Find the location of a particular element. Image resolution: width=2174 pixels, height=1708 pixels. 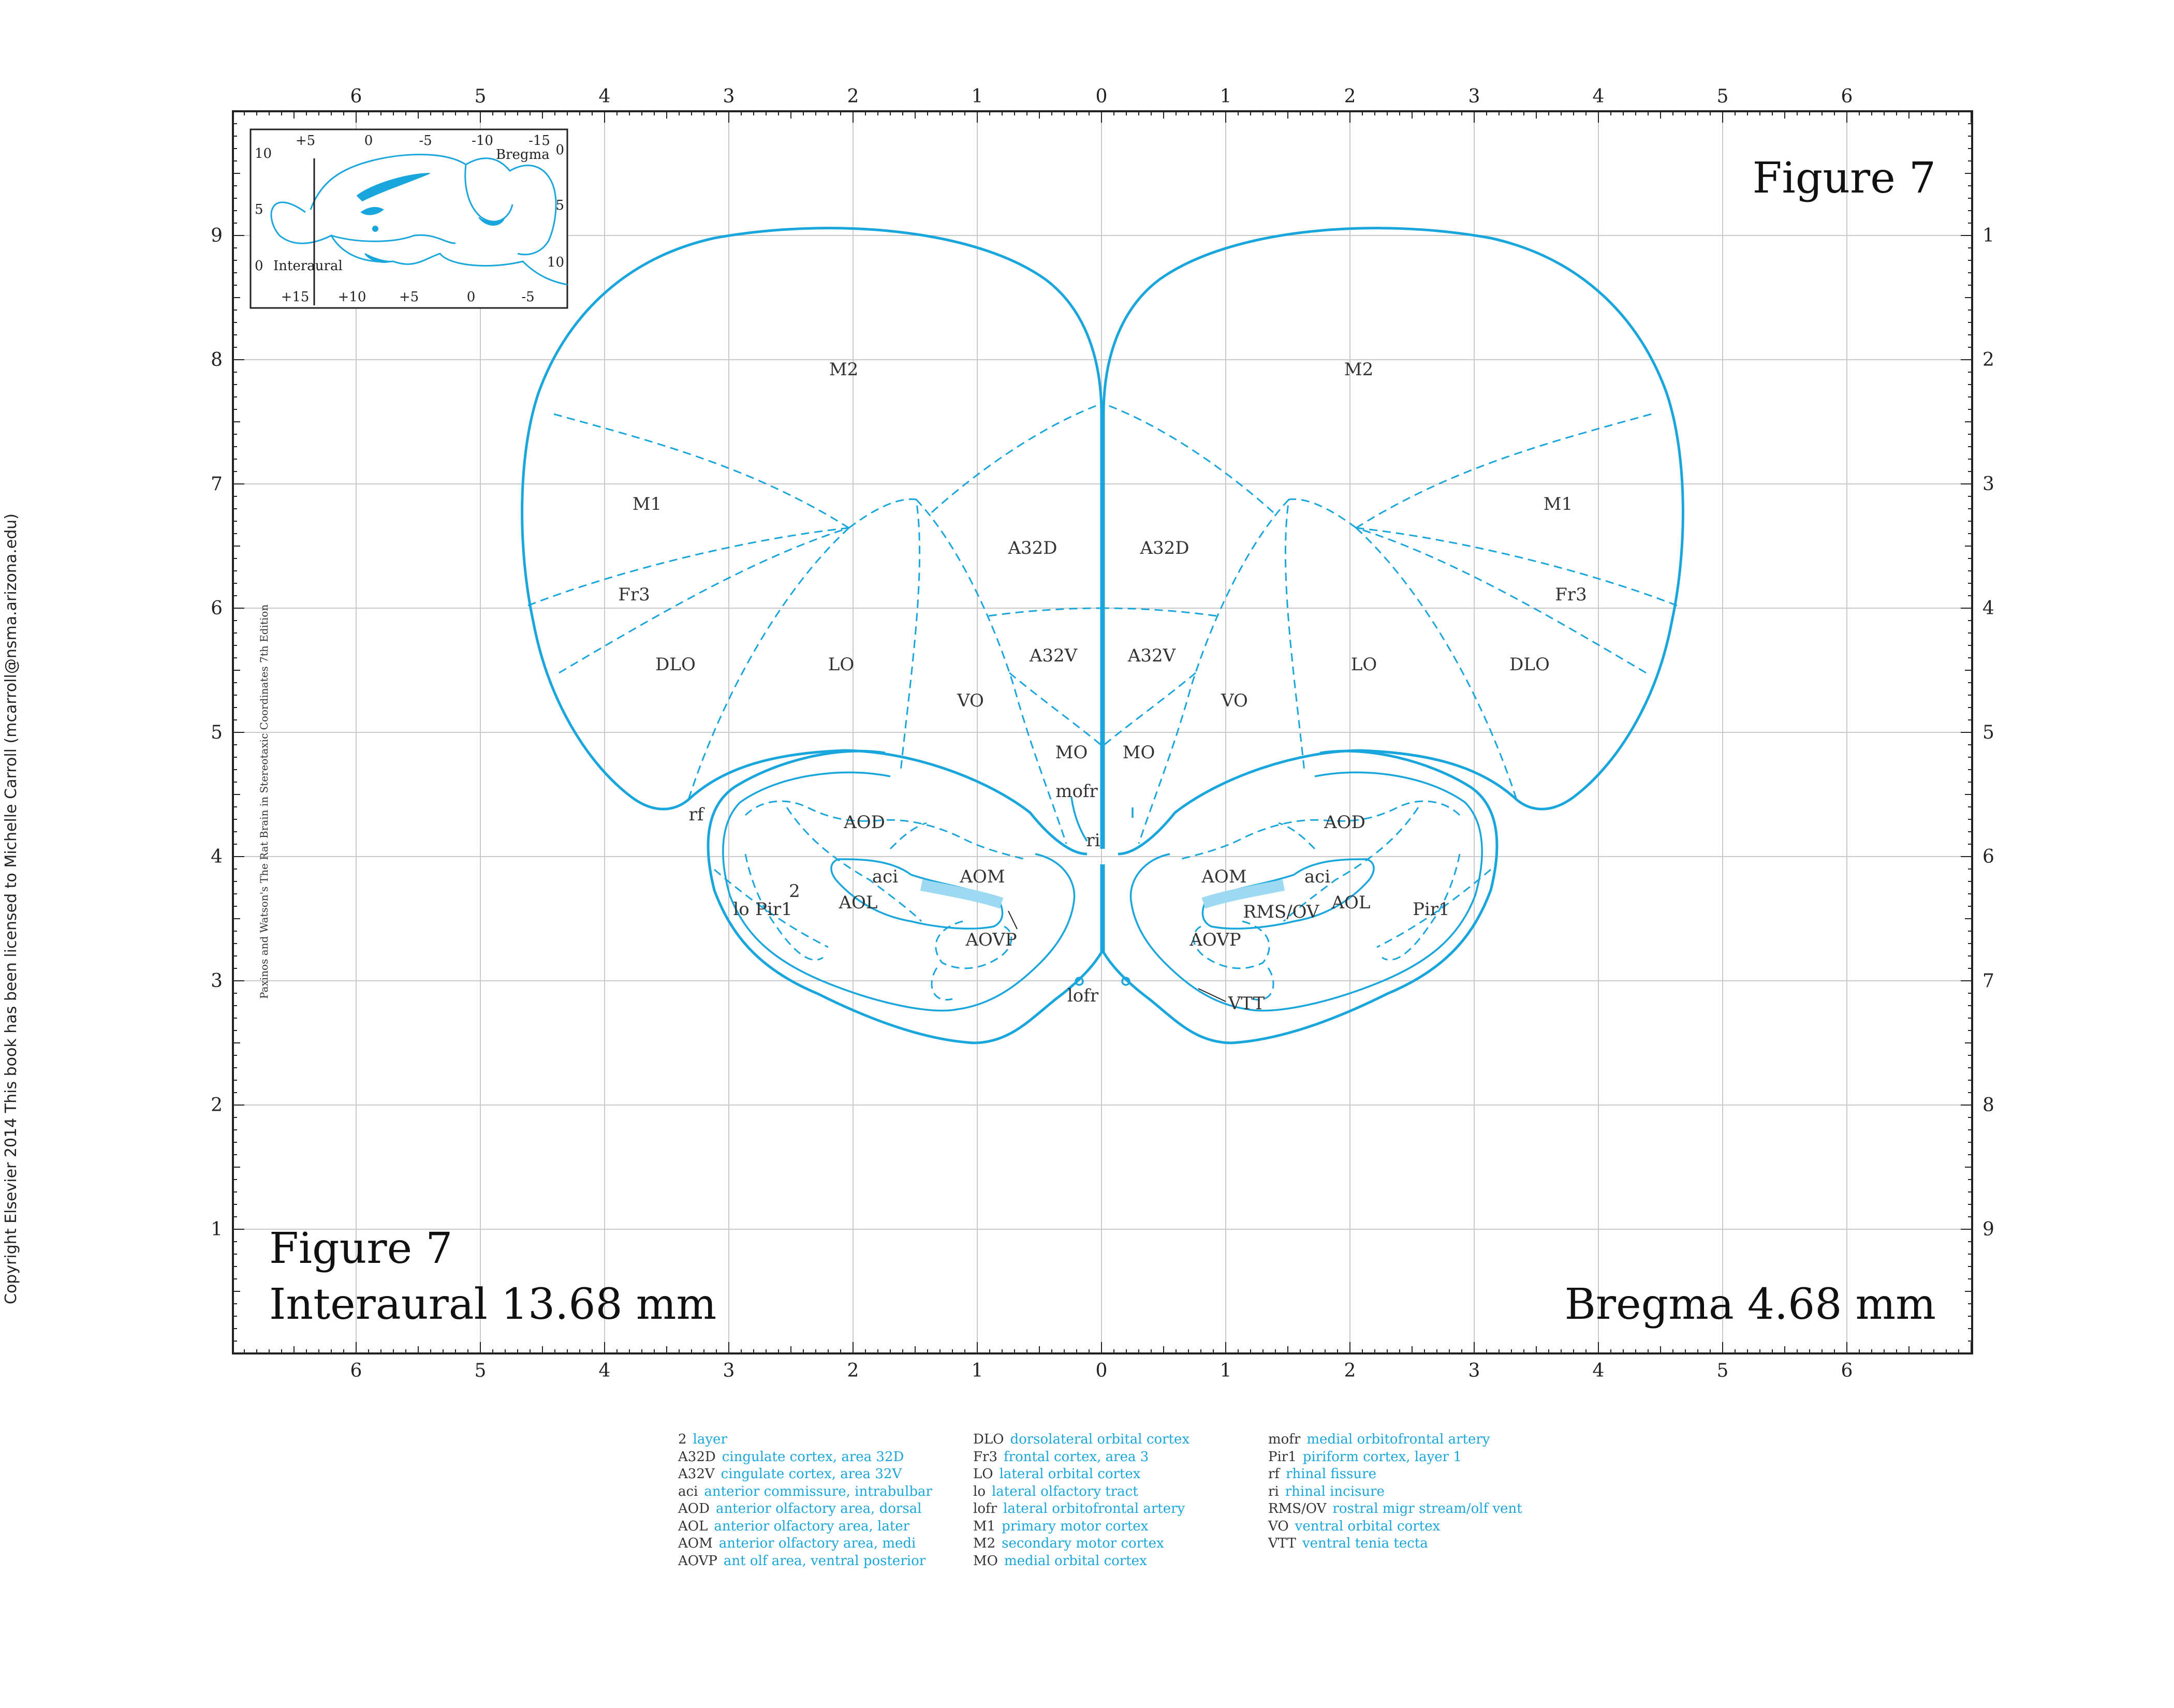

label-mo-left: MO is located at coordinates (1071, 752).